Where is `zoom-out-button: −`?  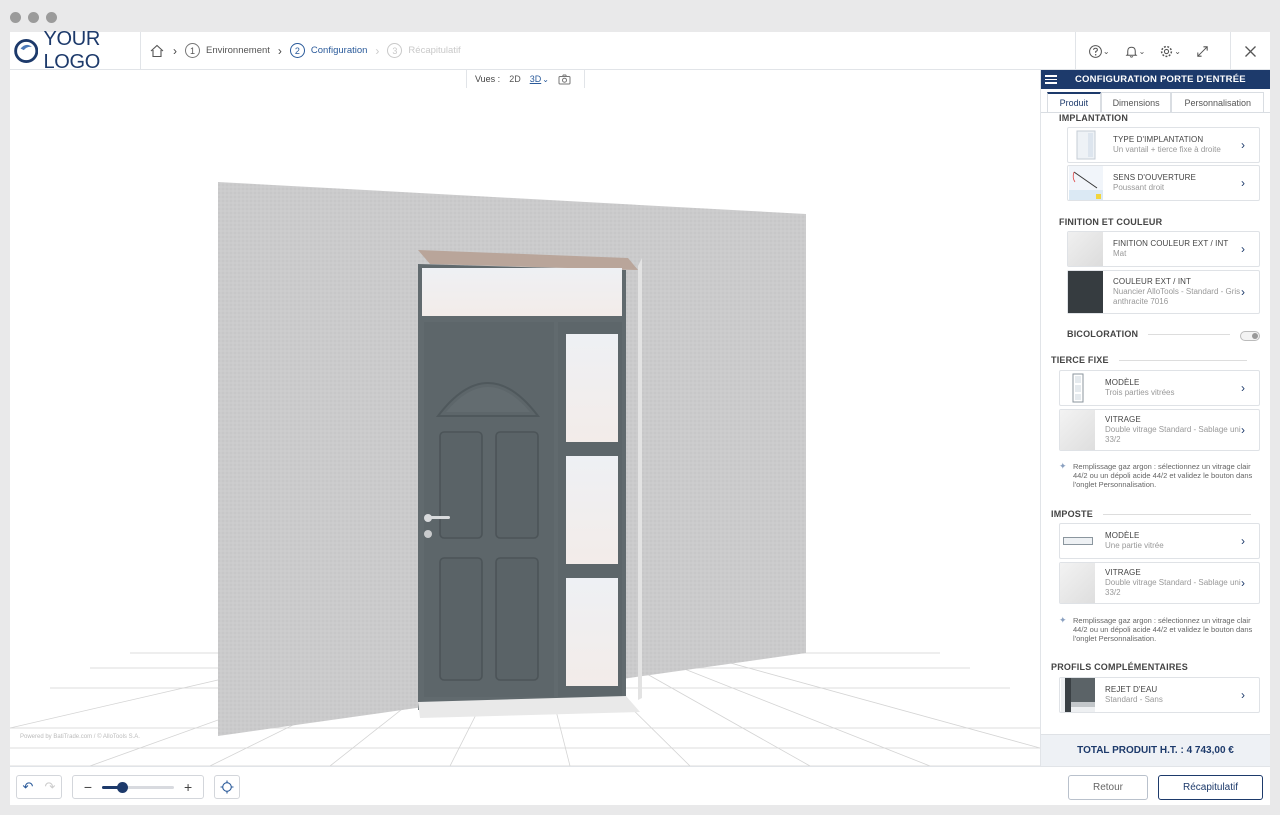 zoom-out-button: − is located at coordinates (88, 787).